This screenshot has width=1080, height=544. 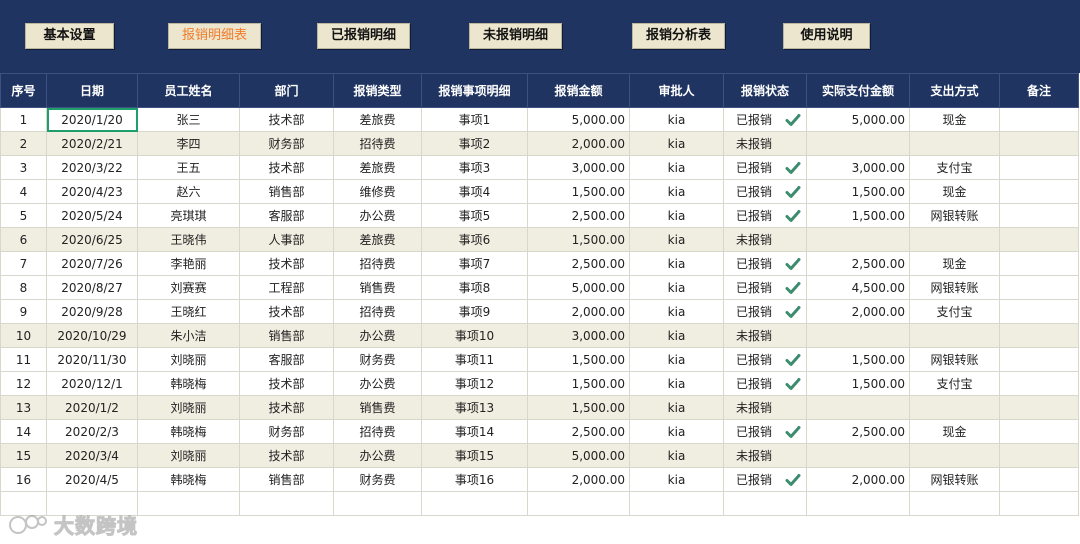 What do you see at coordinates (363, 36) in the screenshot?
I see `nav-button-reimbursed-detail: 已报销明细` at bounding box center [363, 36].